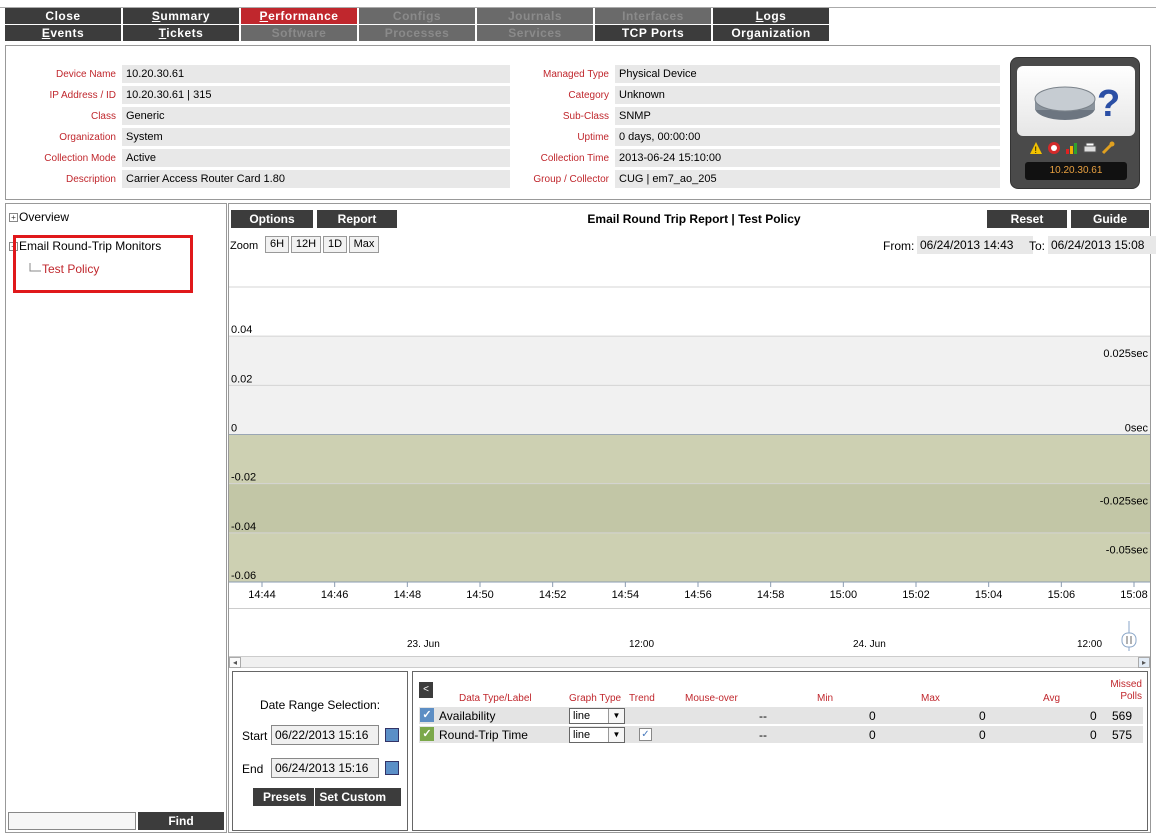  I want to click on guide-button: Guide, so click(1110, 219).